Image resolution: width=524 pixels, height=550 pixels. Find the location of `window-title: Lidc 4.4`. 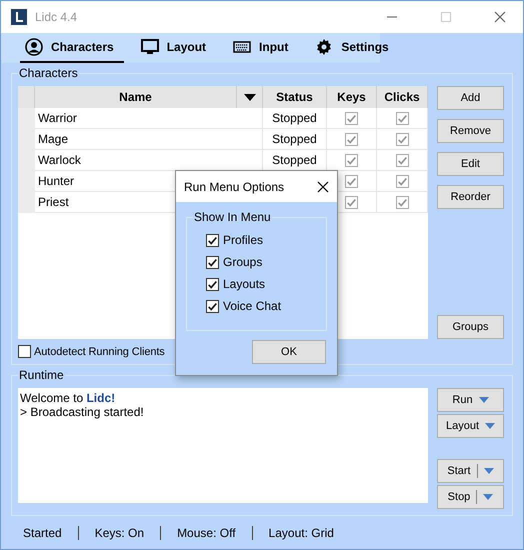

window-title: Lidc 4.4 is located at coordinates (56, 17).